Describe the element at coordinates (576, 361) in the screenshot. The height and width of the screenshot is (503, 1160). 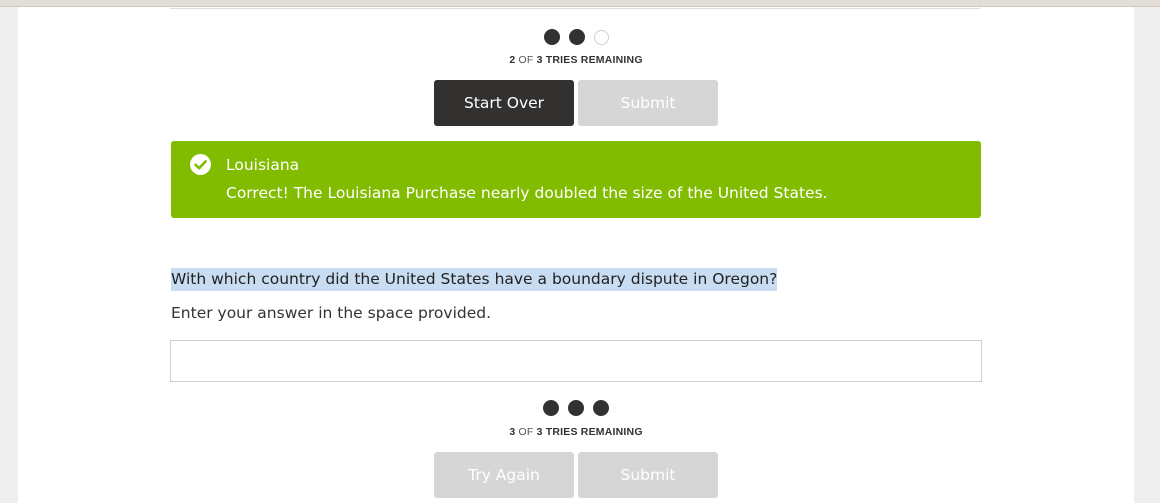
I see `answer-input` at that location.